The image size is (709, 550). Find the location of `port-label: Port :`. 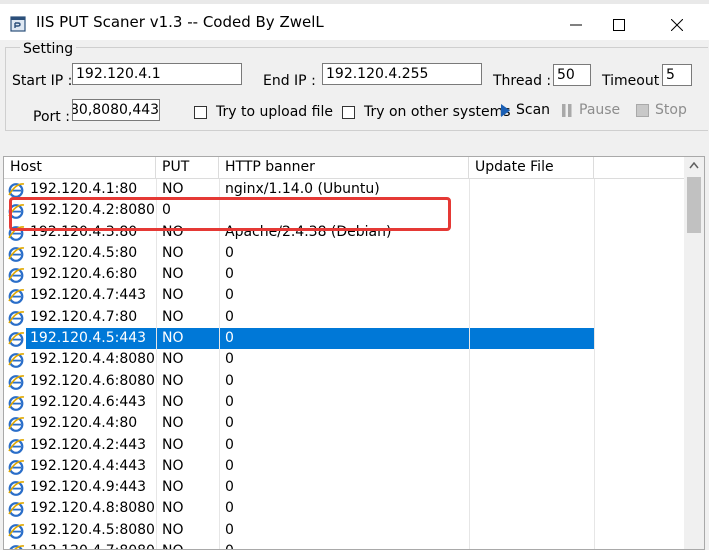

port-label: Port : is located at coordinates (51, 117).